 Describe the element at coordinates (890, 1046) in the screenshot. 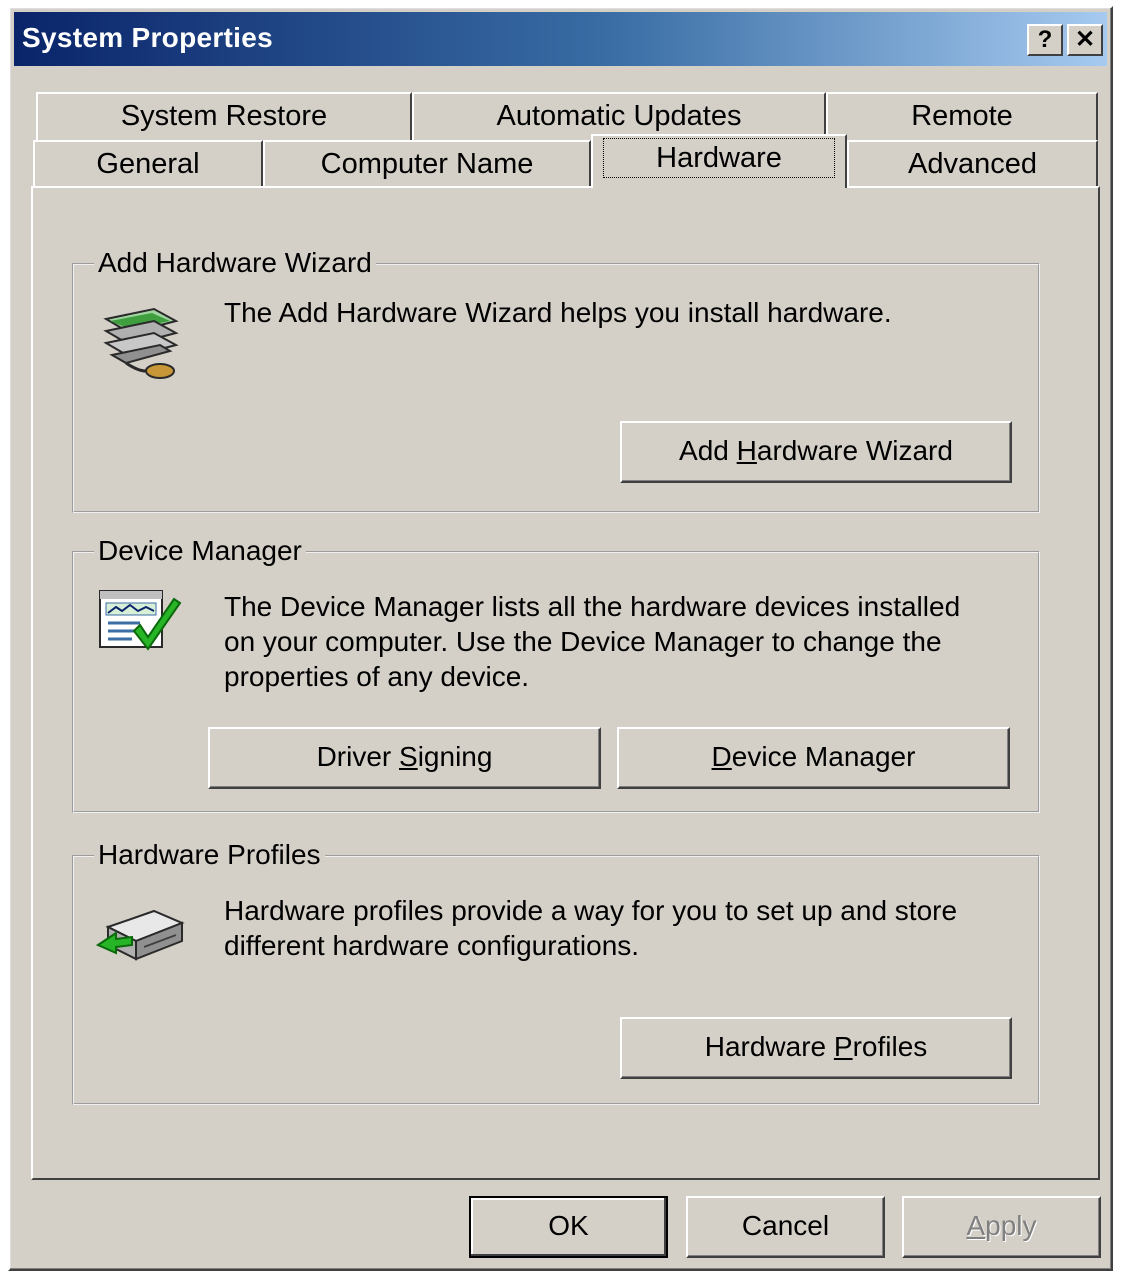

I see `button-label-post: rofiles` at that location.